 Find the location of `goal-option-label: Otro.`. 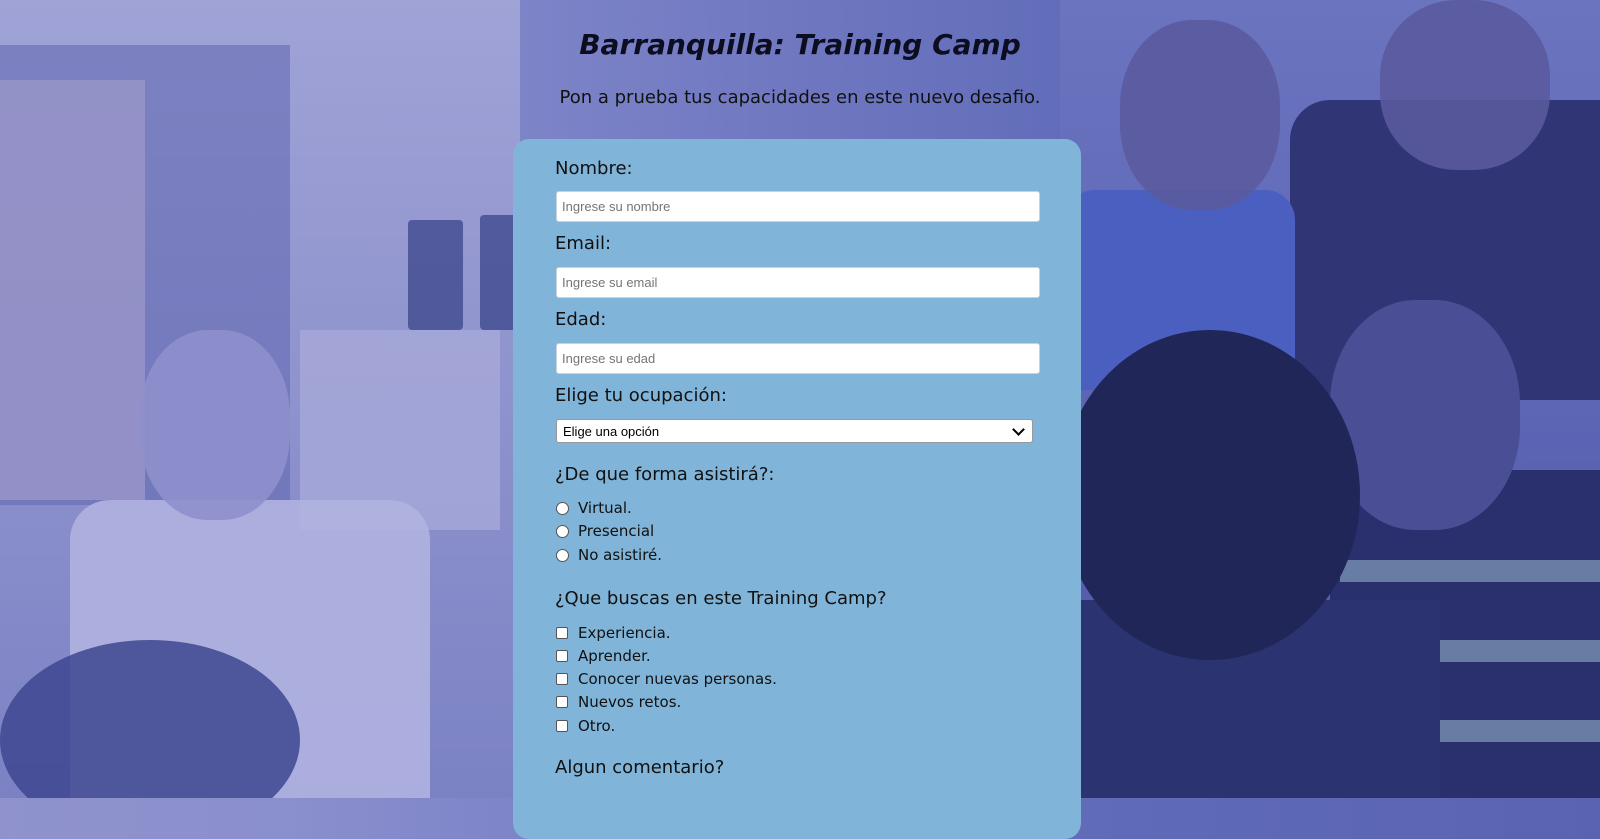

goal-option-label: Otro. is located at coordinates (597, 726).